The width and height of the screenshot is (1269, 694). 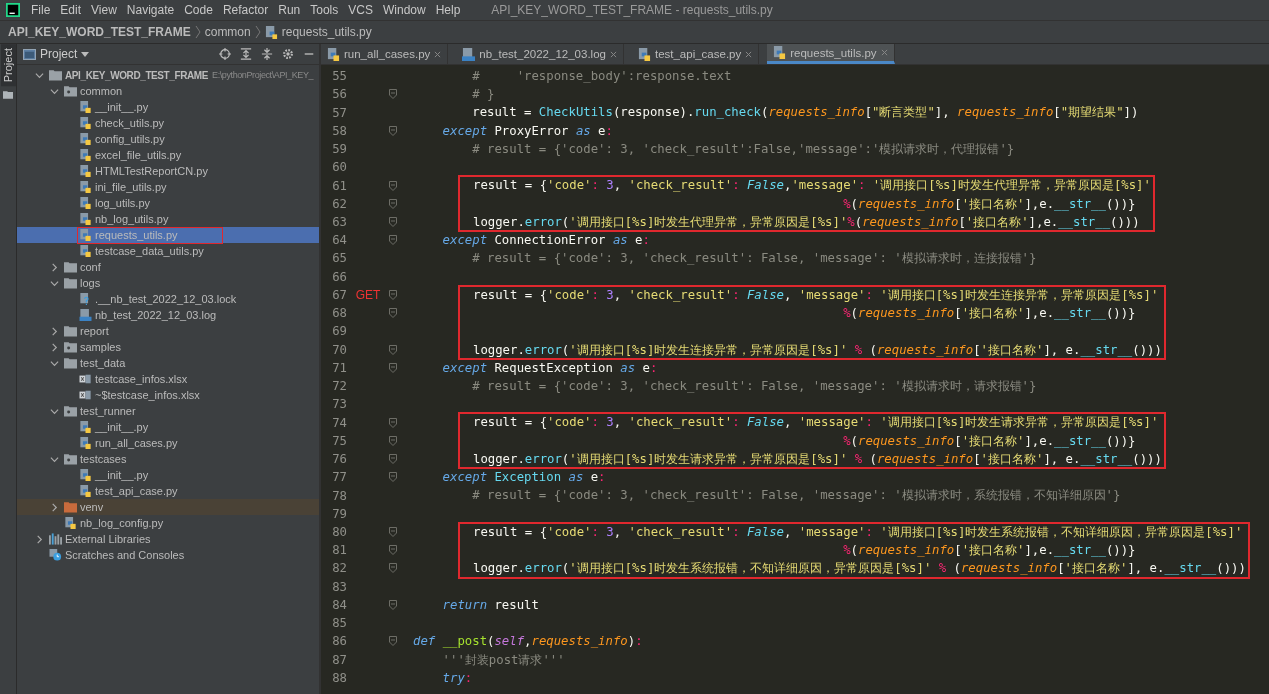 What do you see at coordinates (339, 222) in the screenshot?
I see `line-number: 63` at bounding box center [339, 222].